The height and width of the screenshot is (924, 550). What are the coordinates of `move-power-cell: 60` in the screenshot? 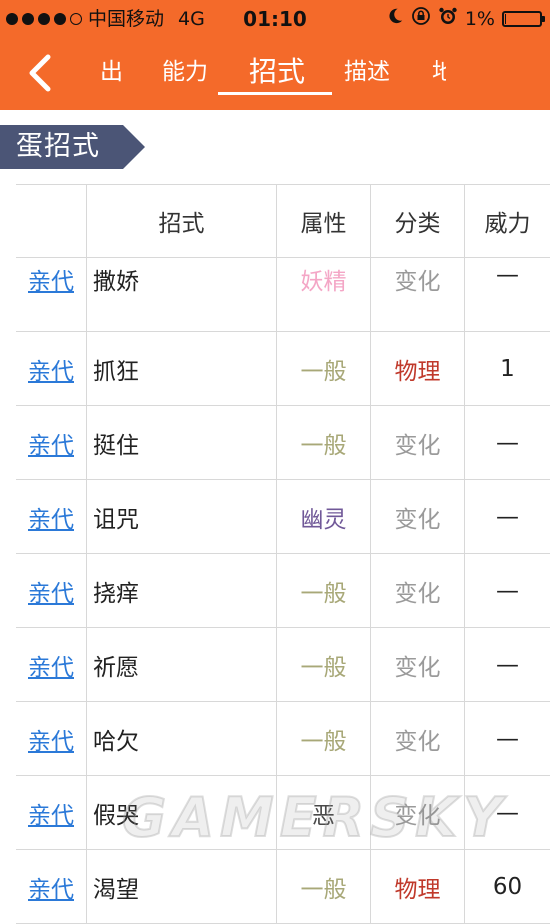 It's located at (507, 886).